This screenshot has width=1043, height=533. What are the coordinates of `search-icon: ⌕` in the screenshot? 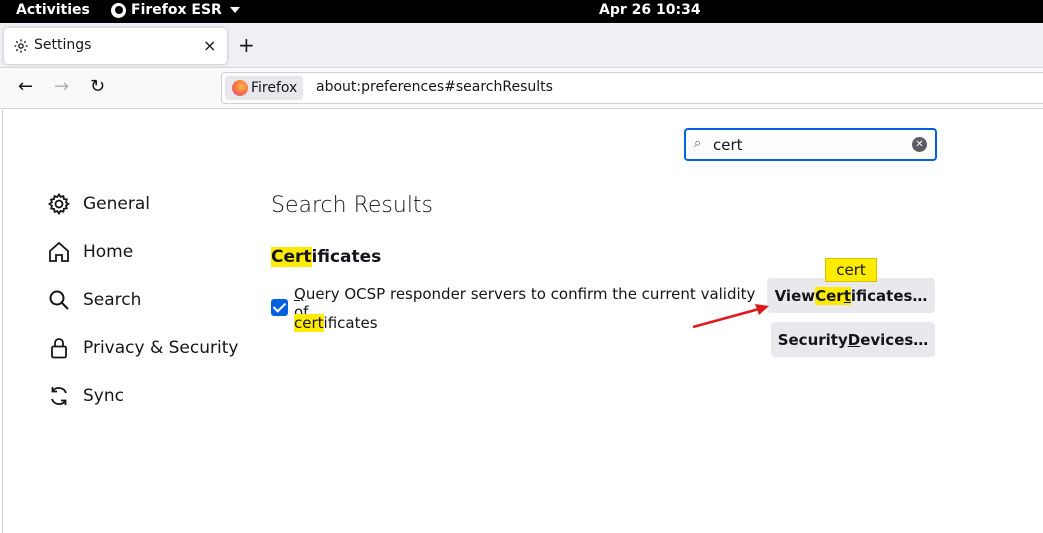 It's located at (698, 143).